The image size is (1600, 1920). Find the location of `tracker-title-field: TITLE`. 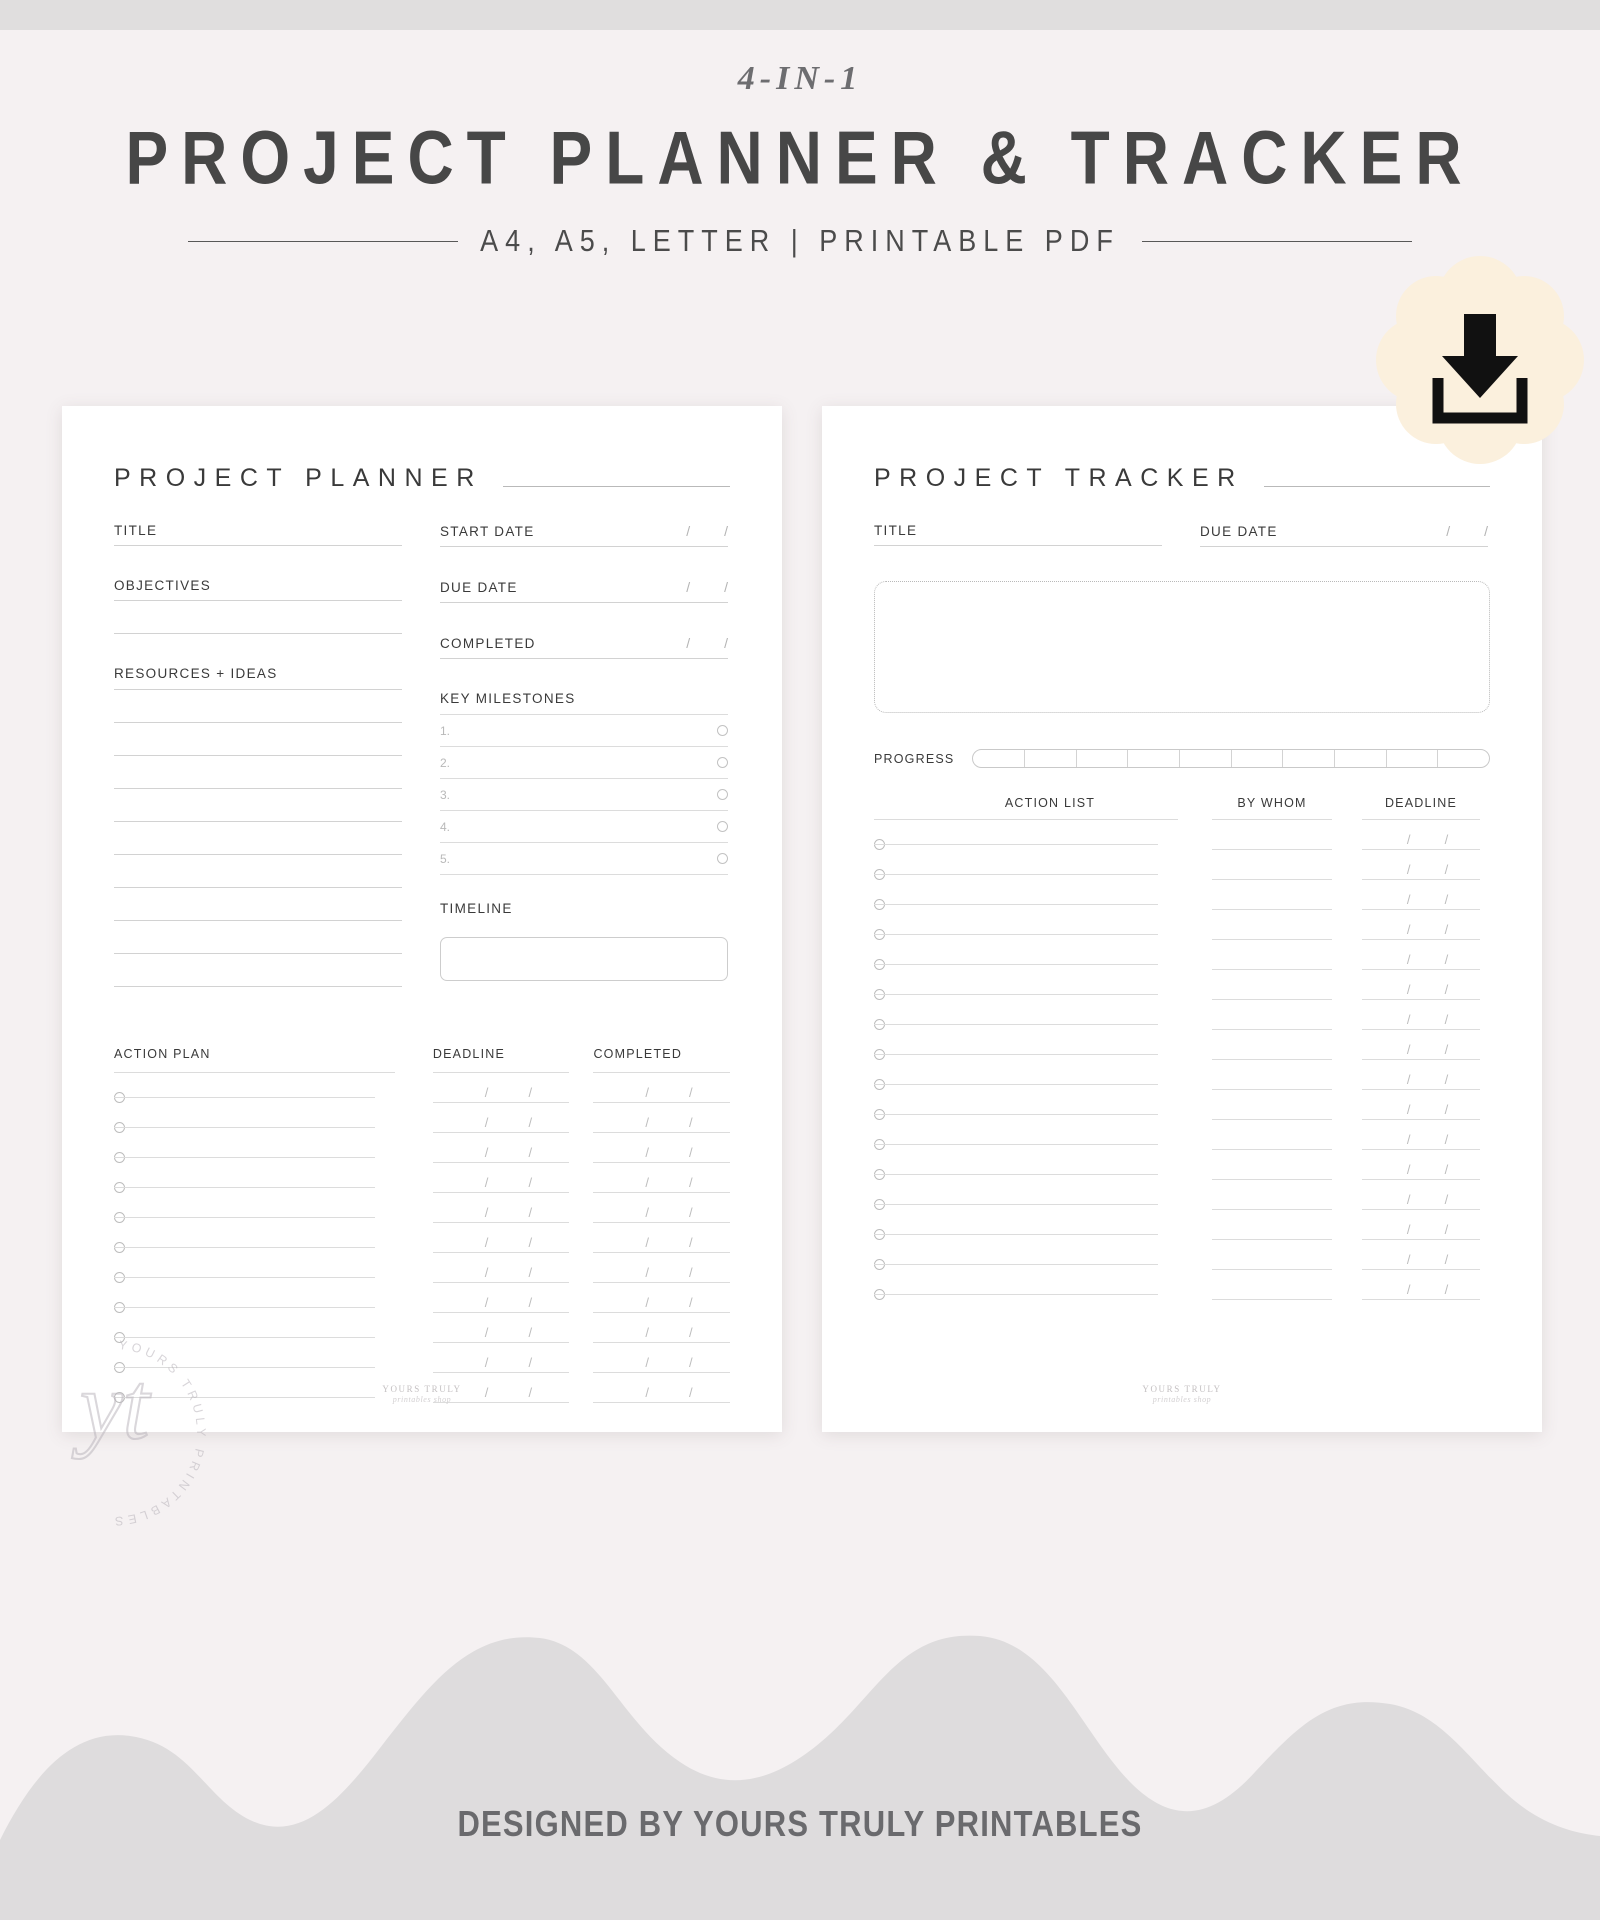

tracker-title-field: TITLE is located at coordinates (1018, 530).